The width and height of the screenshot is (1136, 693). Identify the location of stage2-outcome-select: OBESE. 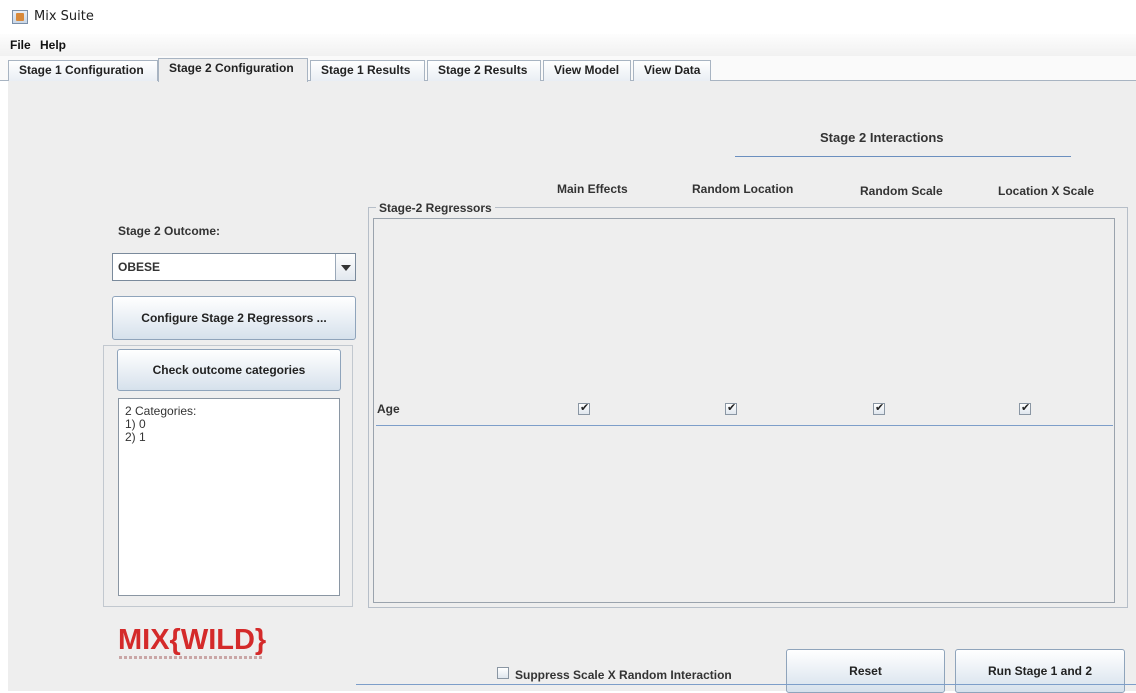
(234, 267).